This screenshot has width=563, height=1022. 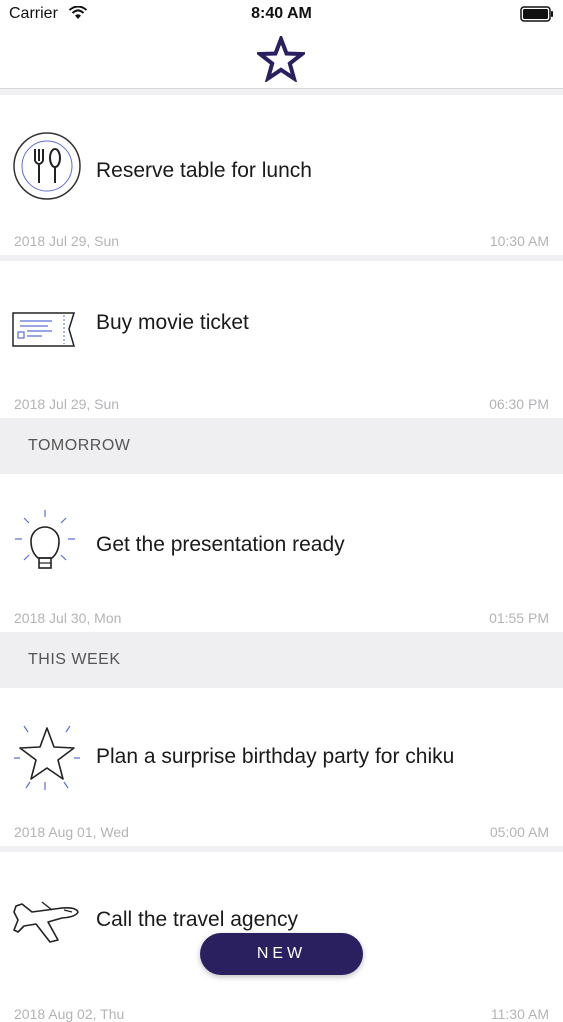 What do you see at coordinates (172, 322) in the screenshot?
I see `task-title: Buy movie ticket` at bounding box center [172, 322].